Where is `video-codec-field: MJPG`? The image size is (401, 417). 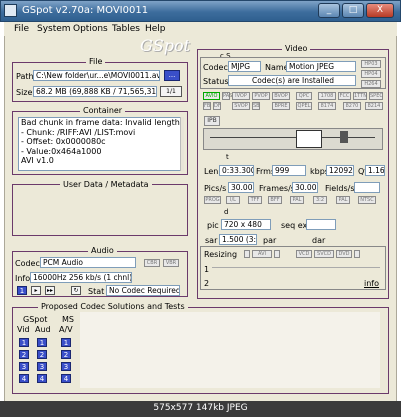
video-codec-field: MJPG is located at coordinates (244, 66).